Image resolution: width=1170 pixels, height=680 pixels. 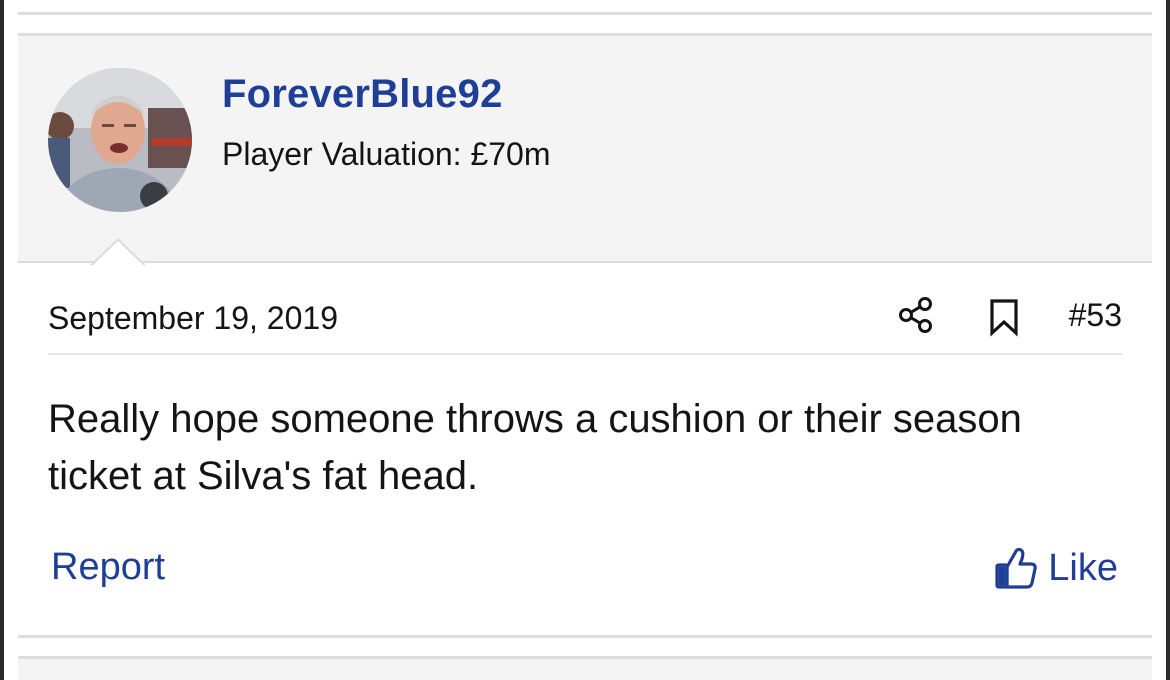 I want to click on post-date: September 19, 2019, so click(x=193, y=318).